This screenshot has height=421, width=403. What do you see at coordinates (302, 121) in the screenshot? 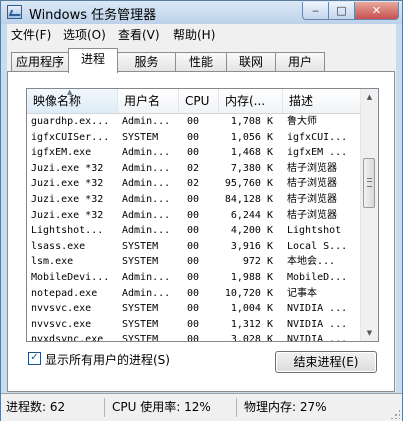
I see `cell-description: 鲁大师` at bounding box center [302, 121].